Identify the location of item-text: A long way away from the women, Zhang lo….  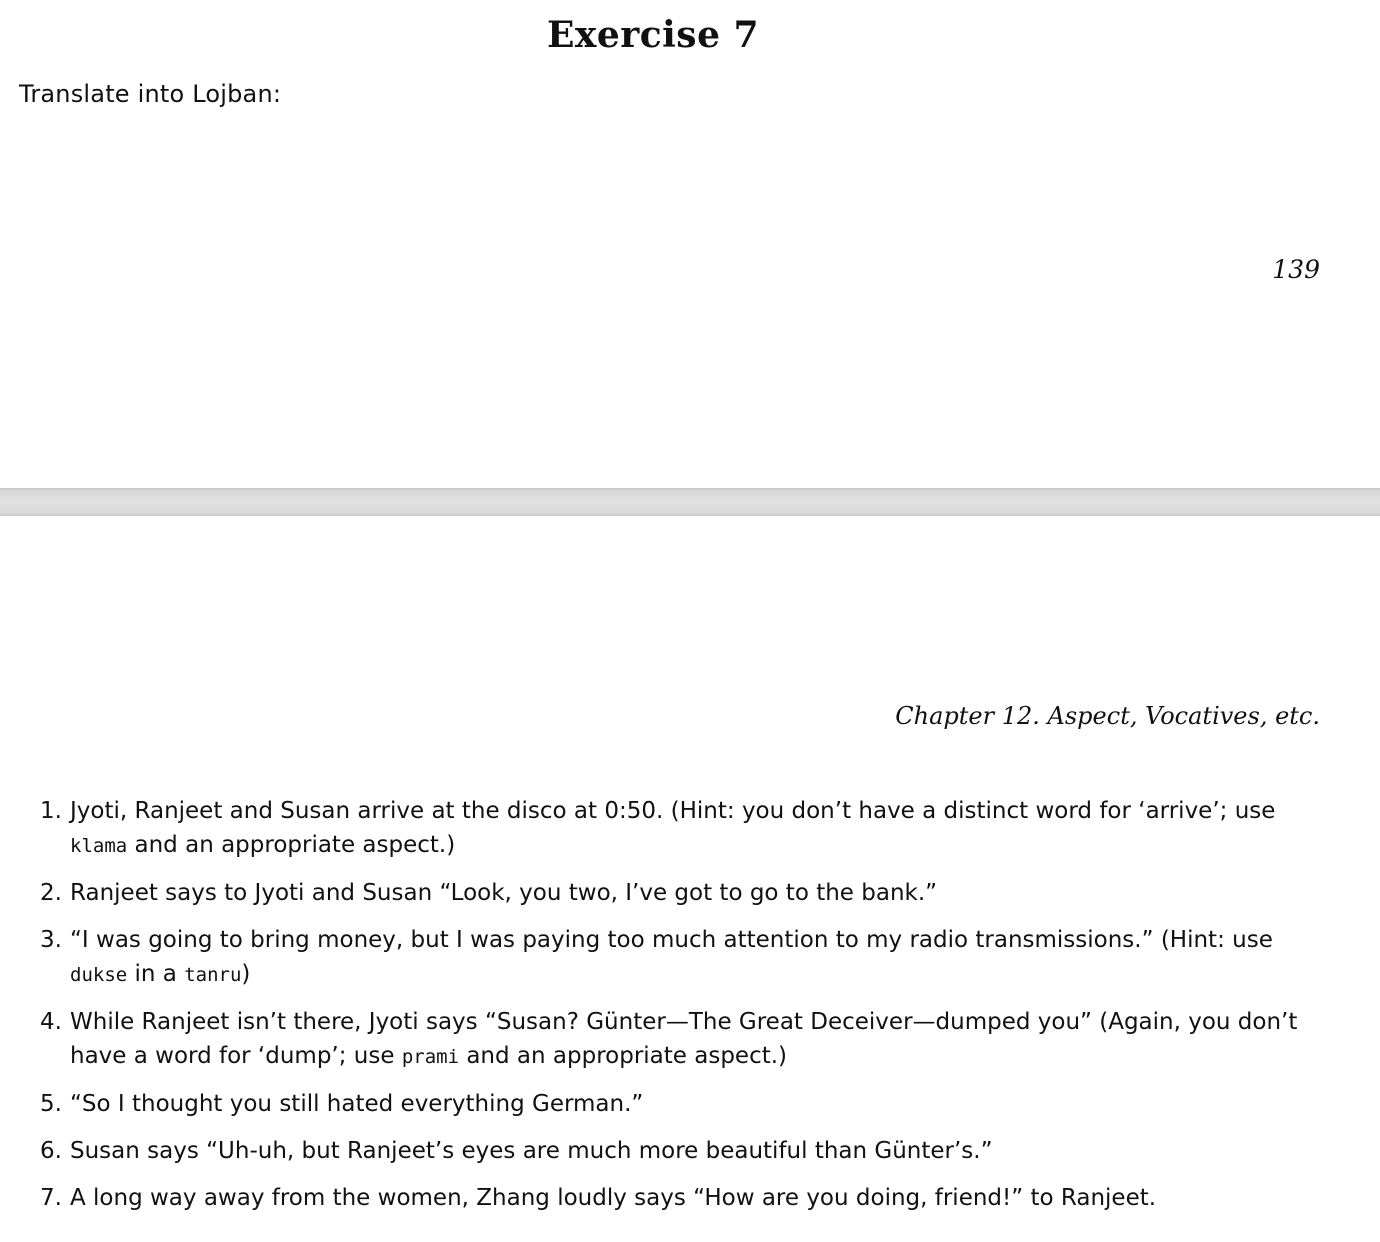
(613, 1198).